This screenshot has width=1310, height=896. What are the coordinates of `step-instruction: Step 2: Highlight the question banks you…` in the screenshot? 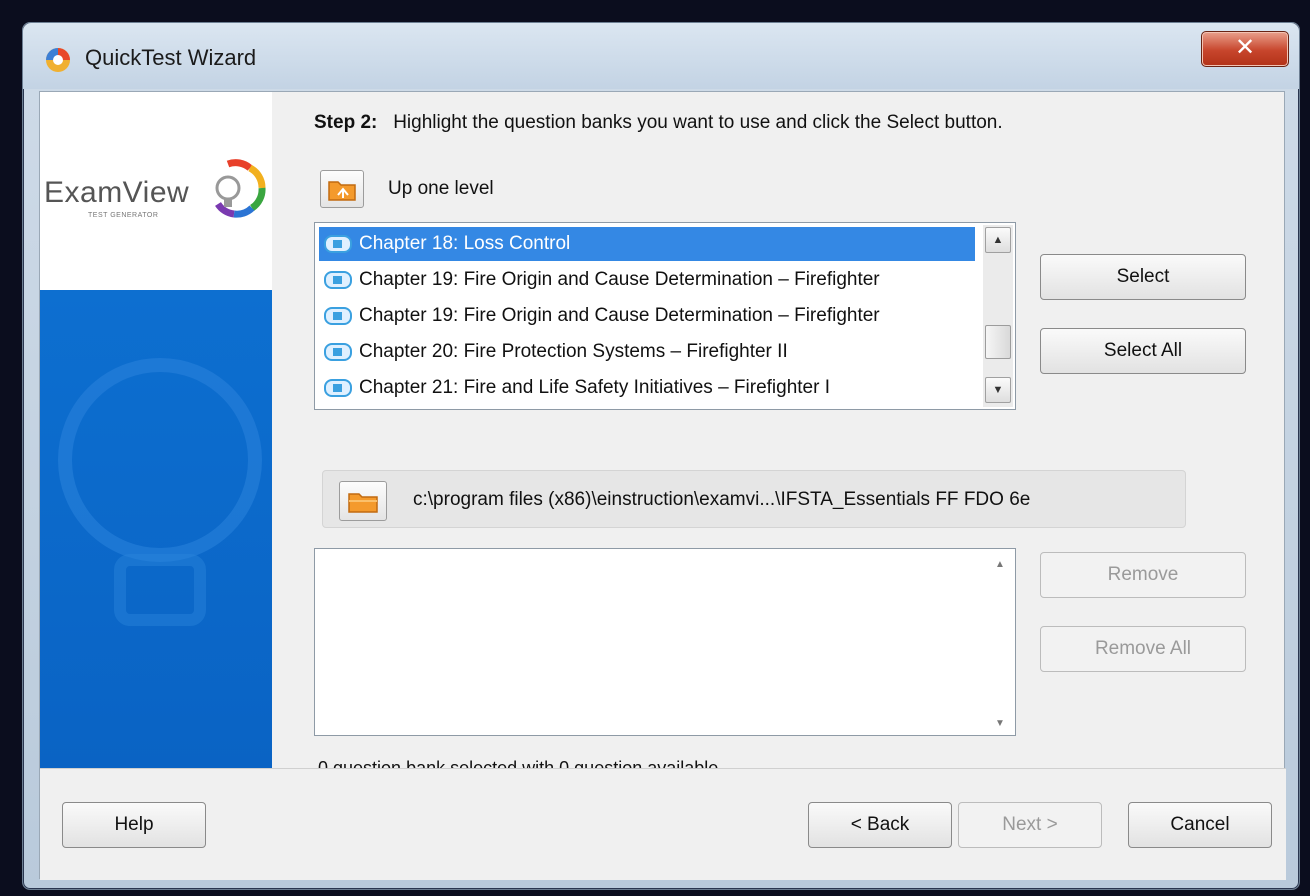 It's located at (658, 123).